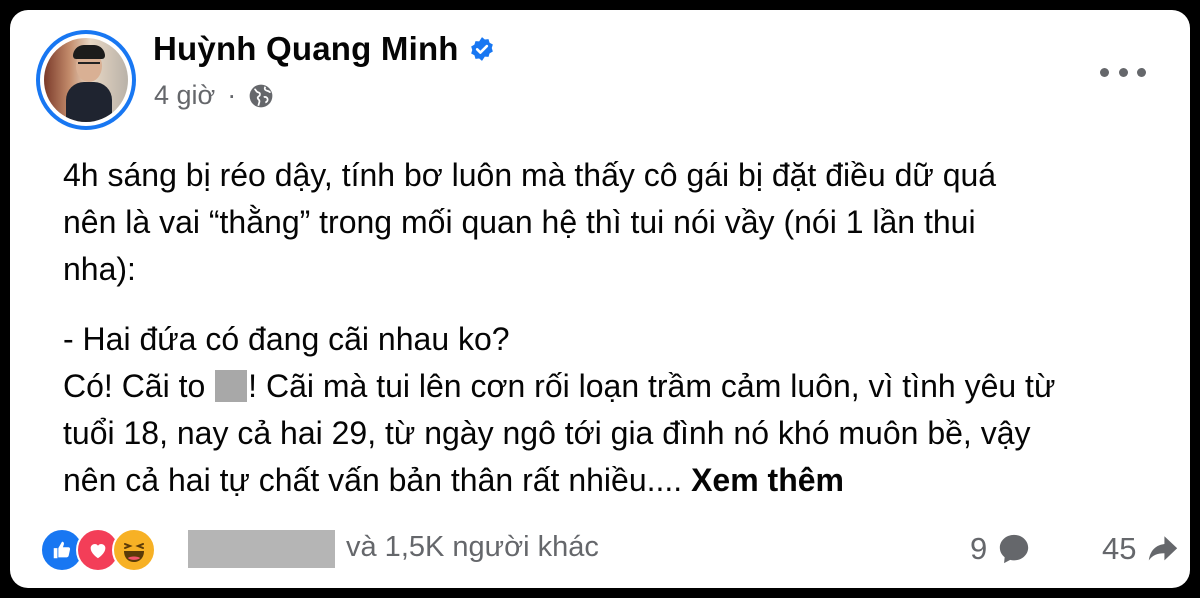 The image size is (1200, 598). I want to click on profile-photo, so click(86, 80).